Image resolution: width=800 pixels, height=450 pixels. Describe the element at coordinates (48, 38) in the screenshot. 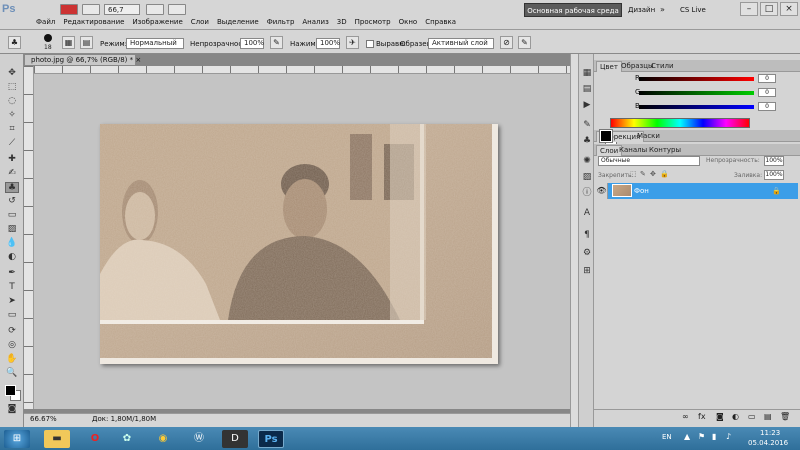

I see `brush-tip-icon` at that location.